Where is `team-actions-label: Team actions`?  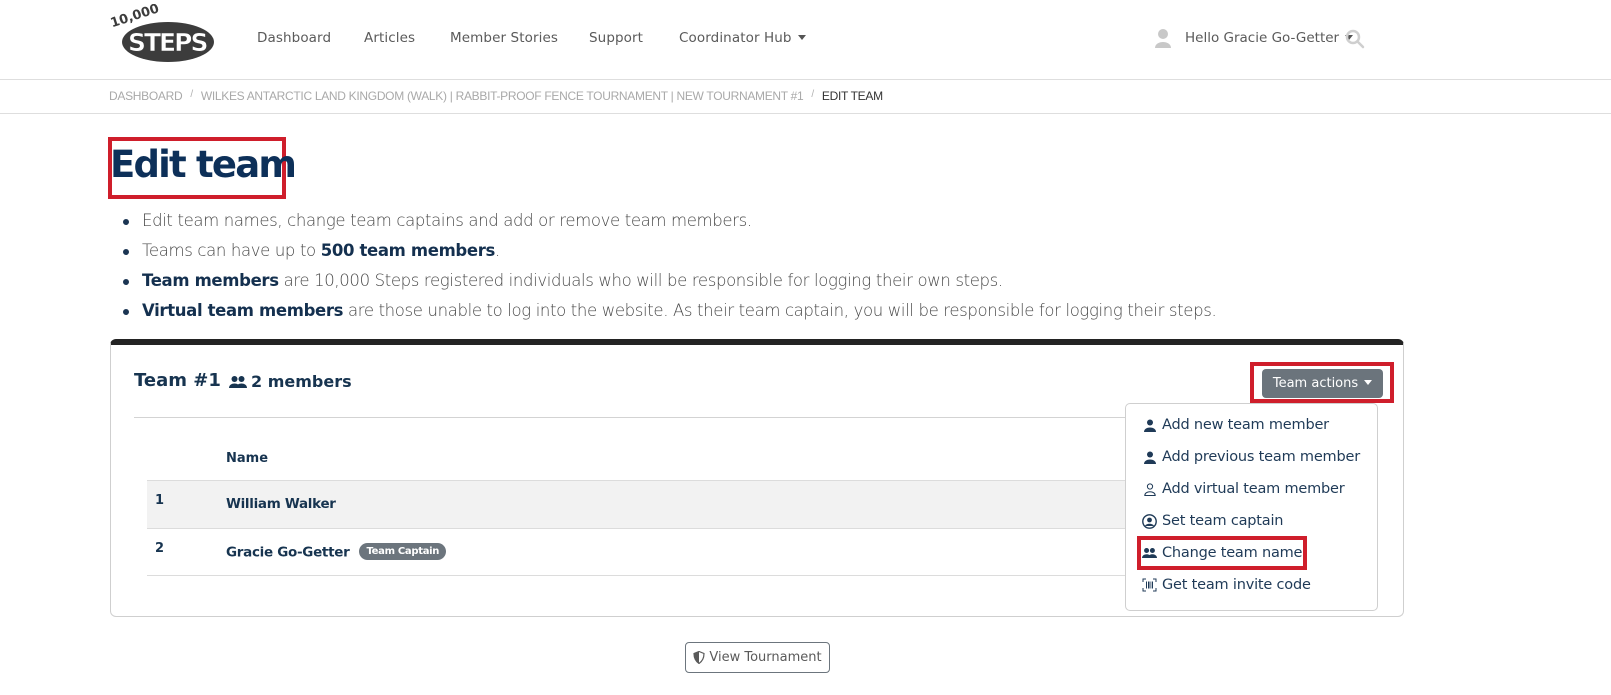
team-actions-label: Team actions is located at coordinates (1315, 383).